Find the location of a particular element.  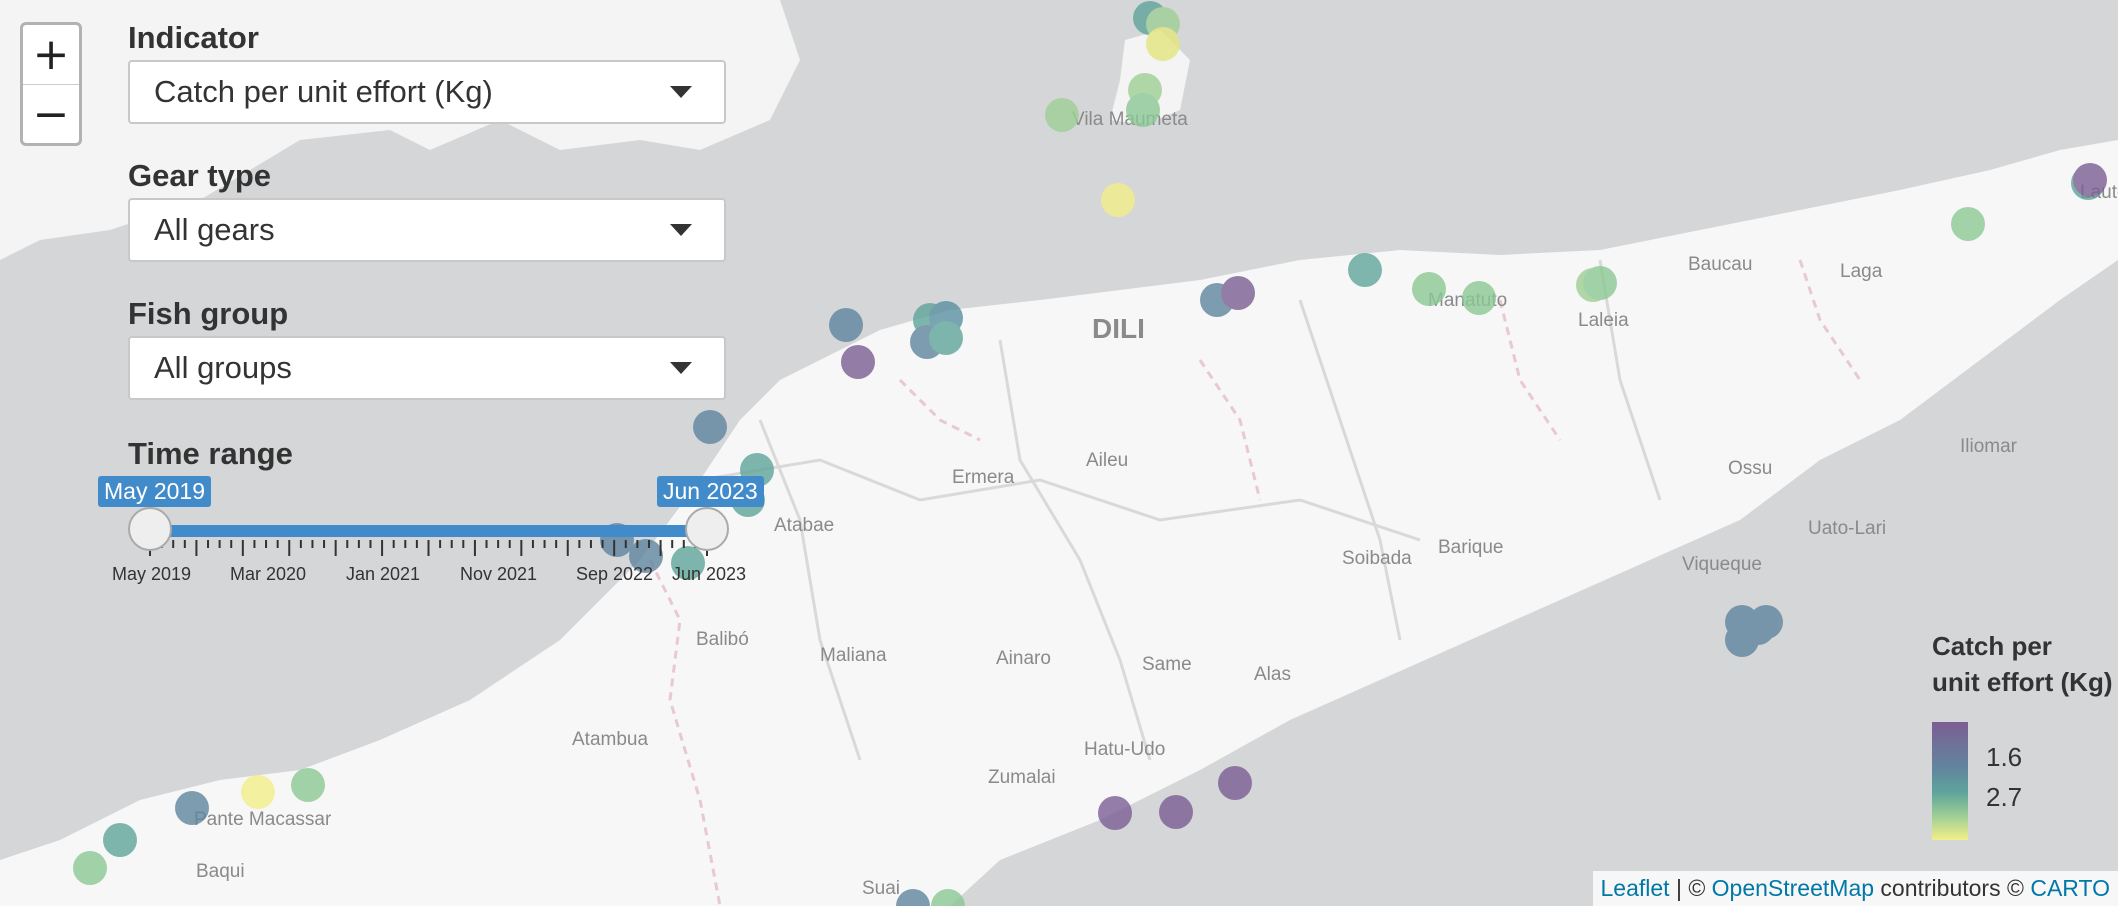

label-alas: Alas is located at coordinates (1272, 674).